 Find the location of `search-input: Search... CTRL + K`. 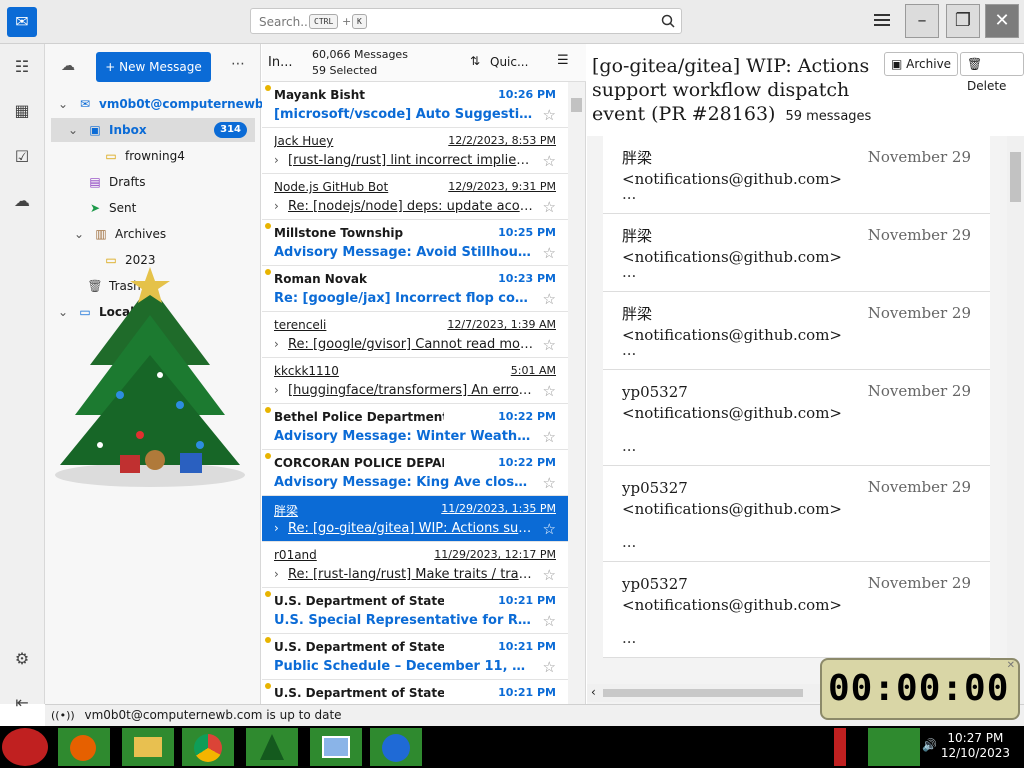

search-input: Search... CTRL + K is located at coordinates (466, 21).